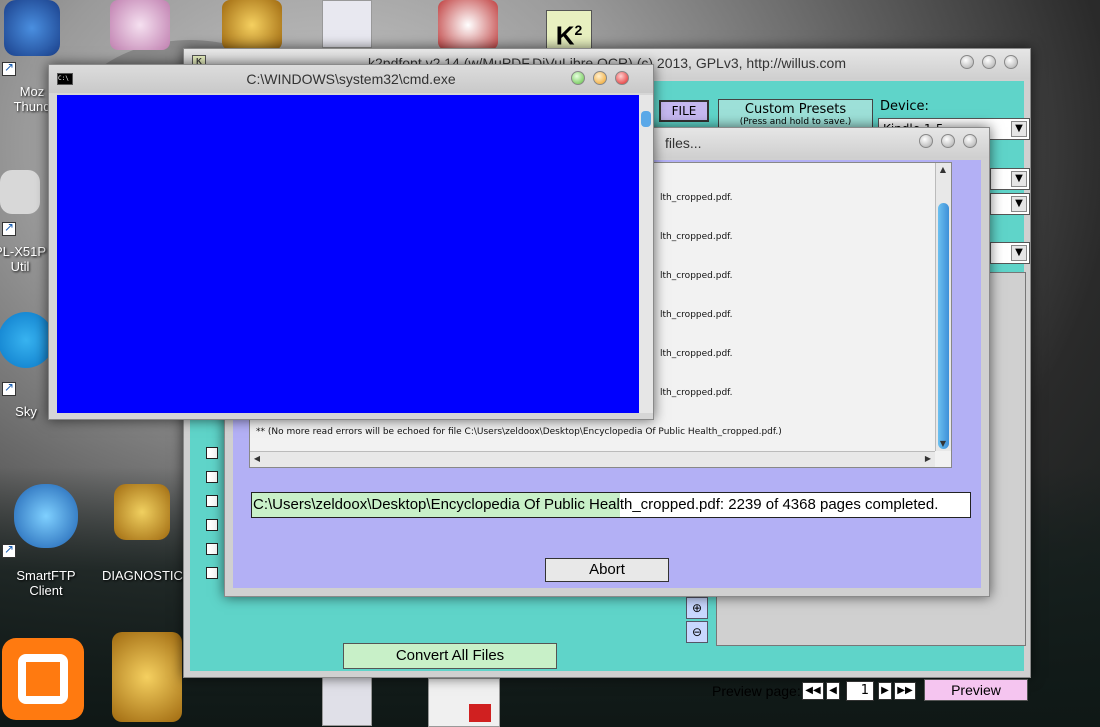 The height and width of the screenshot is (727, 1100). I want to click on scroll-right-icon: ▶, so click(928, 459).